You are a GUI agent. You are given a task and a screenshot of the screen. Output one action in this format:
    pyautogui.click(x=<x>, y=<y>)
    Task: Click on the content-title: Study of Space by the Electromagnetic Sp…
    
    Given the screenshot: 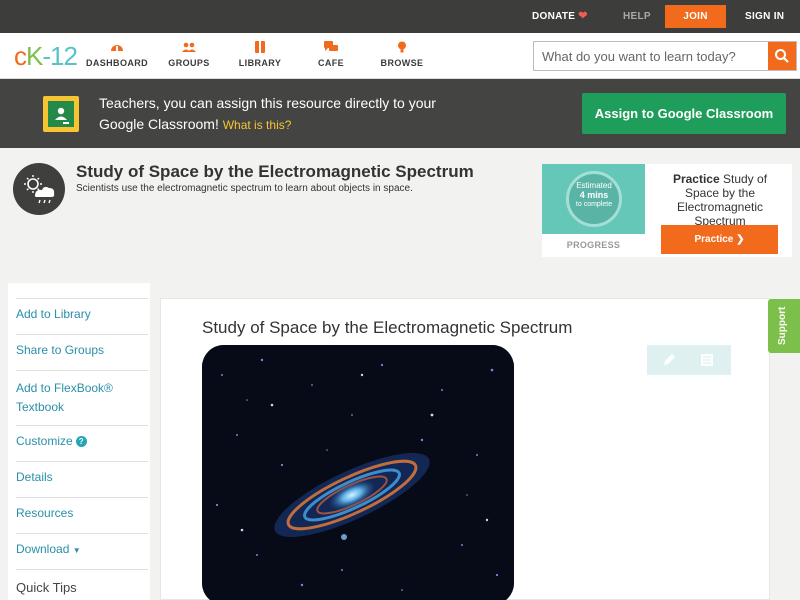 What is the action you would take?
    pyautogui.click(x=387, y=327)
    